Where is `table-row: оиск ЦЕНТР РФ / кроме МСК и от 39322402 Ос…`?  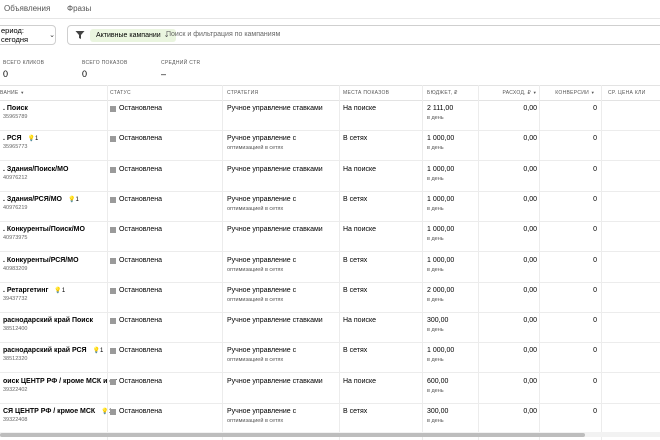 table-row: оиск ЦЕНТР РФ / кроме МСК и от 39322402 Ос… is located at coordinates (330, 388).